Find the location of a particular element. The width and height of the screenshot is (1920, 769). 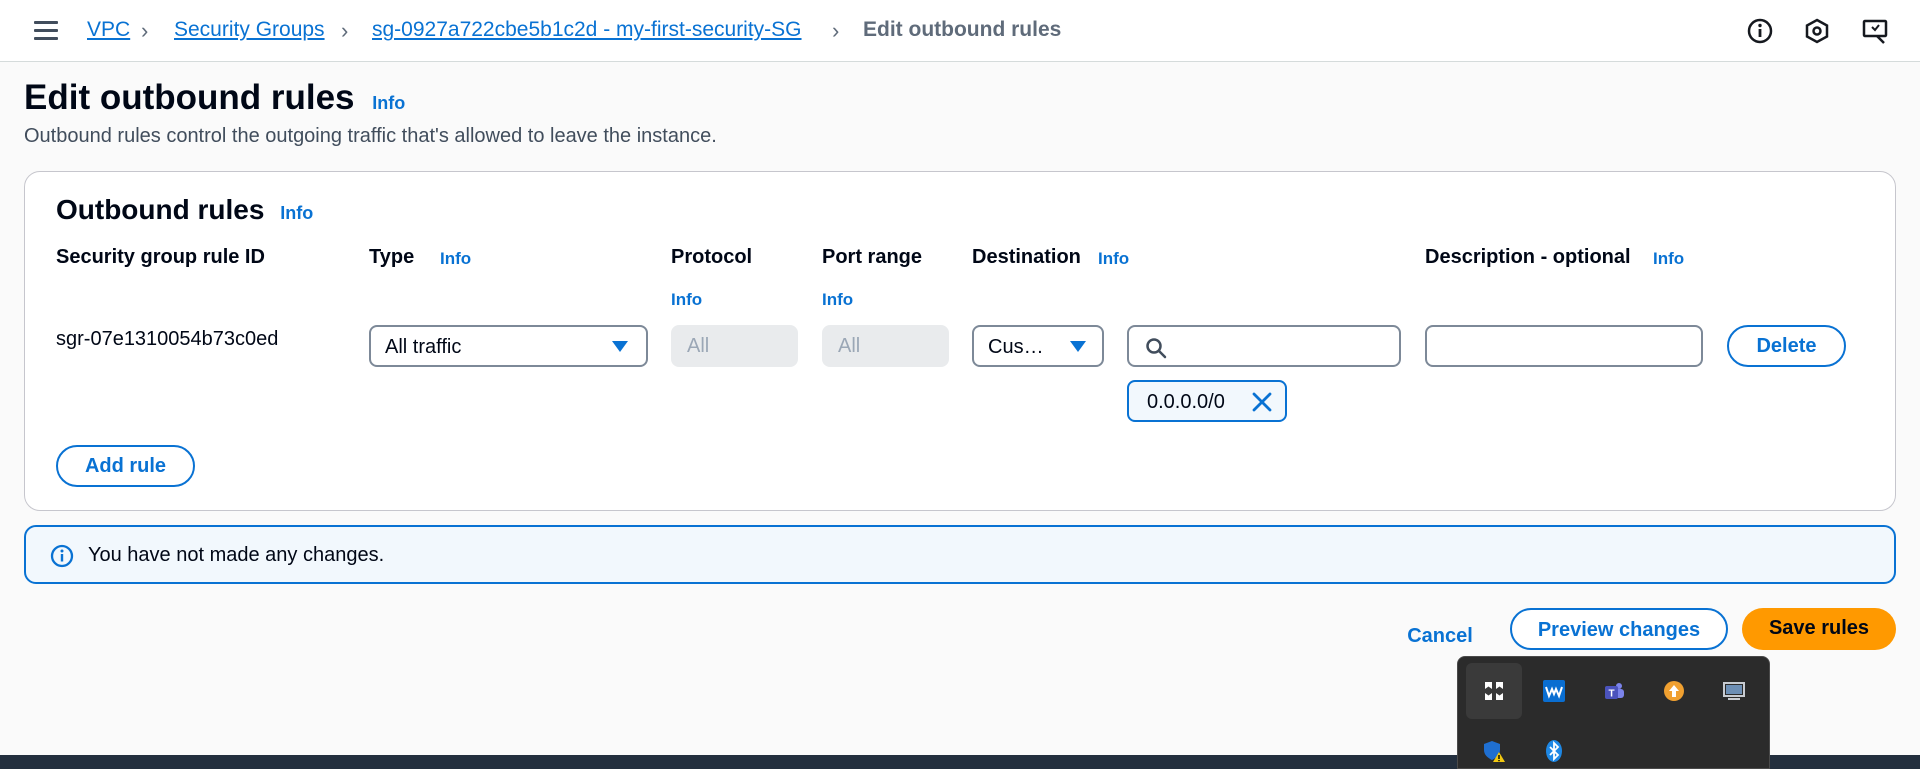

app-launcher-icon is located at coordinates (1494, 691).